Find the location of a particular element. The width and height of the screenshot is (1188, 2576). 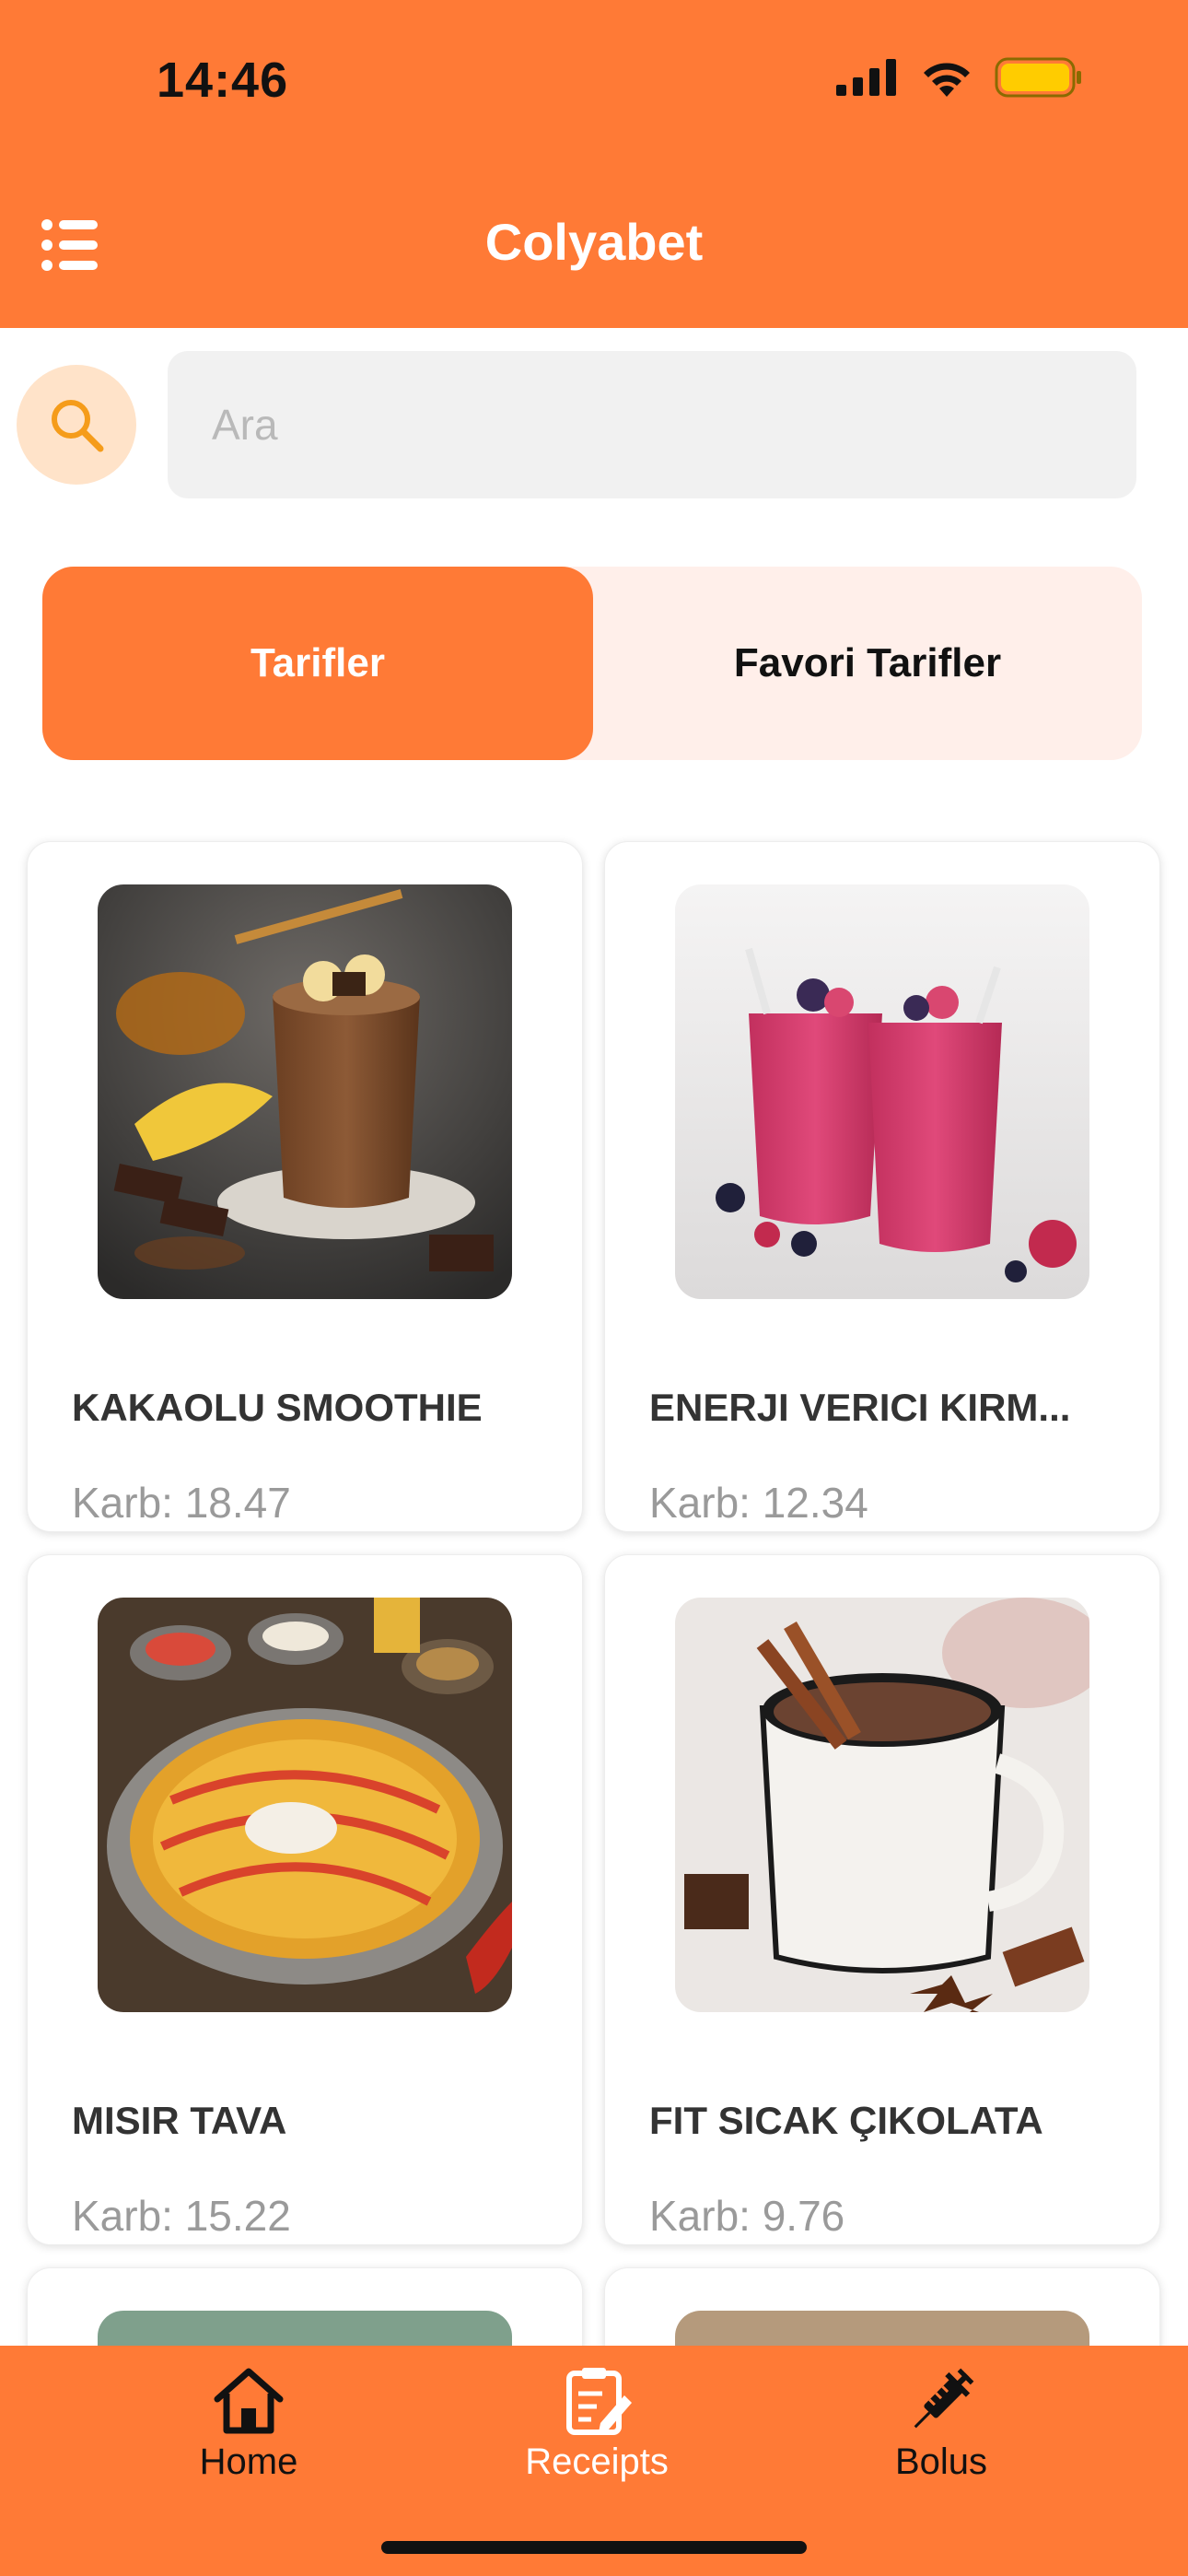

recipe-carb: Karb: 18.47 is located at coordinates (181, 1503).